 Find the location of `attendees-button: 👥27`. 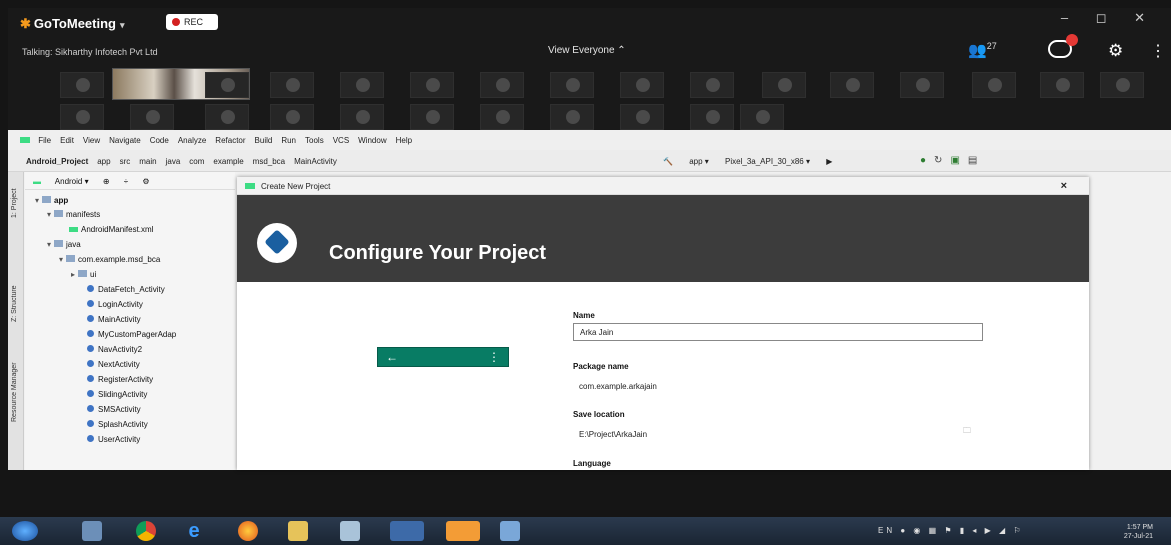

attendees-button: 👥27 is located at coordinates (982, 50).